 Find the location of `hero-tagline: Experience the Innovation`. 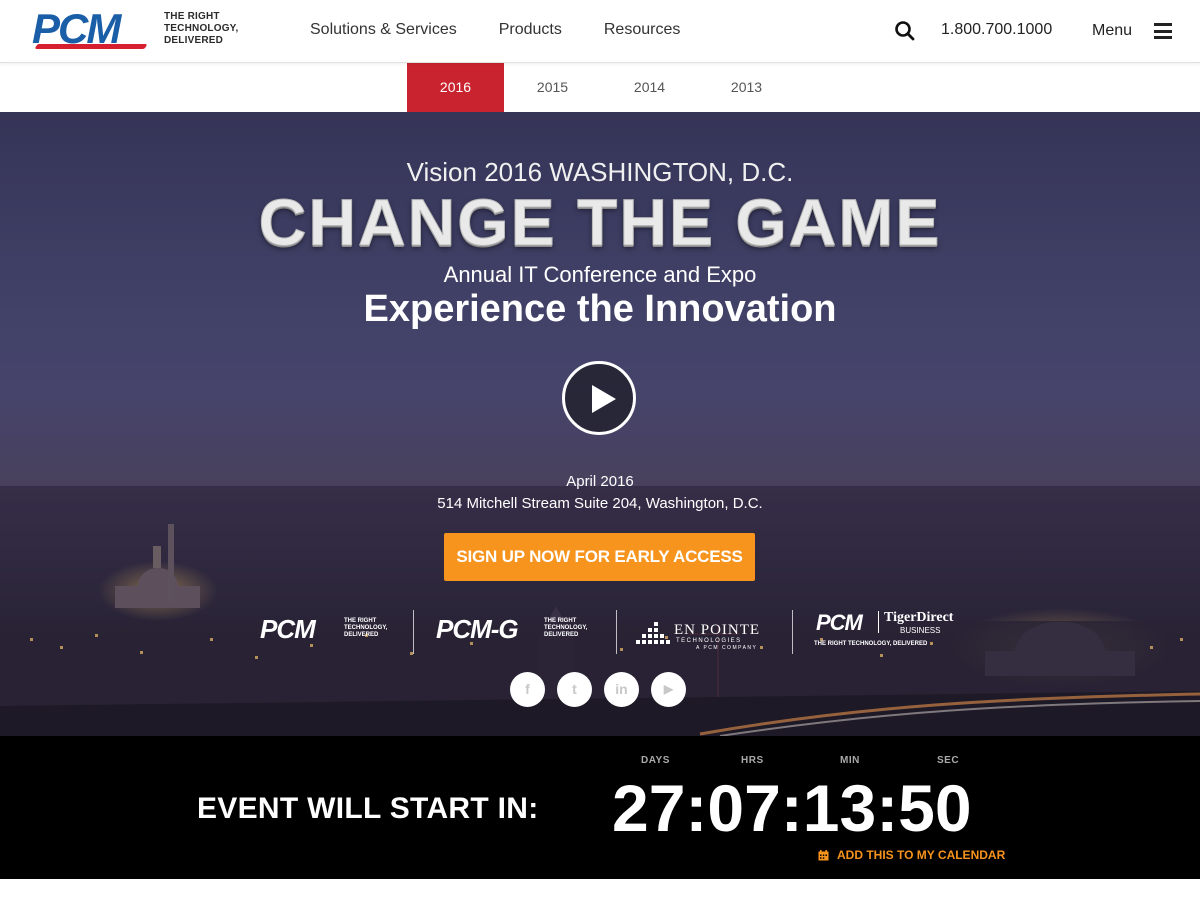

hero-tagline: Experience the Innovation is located at coordinates (600, 309).